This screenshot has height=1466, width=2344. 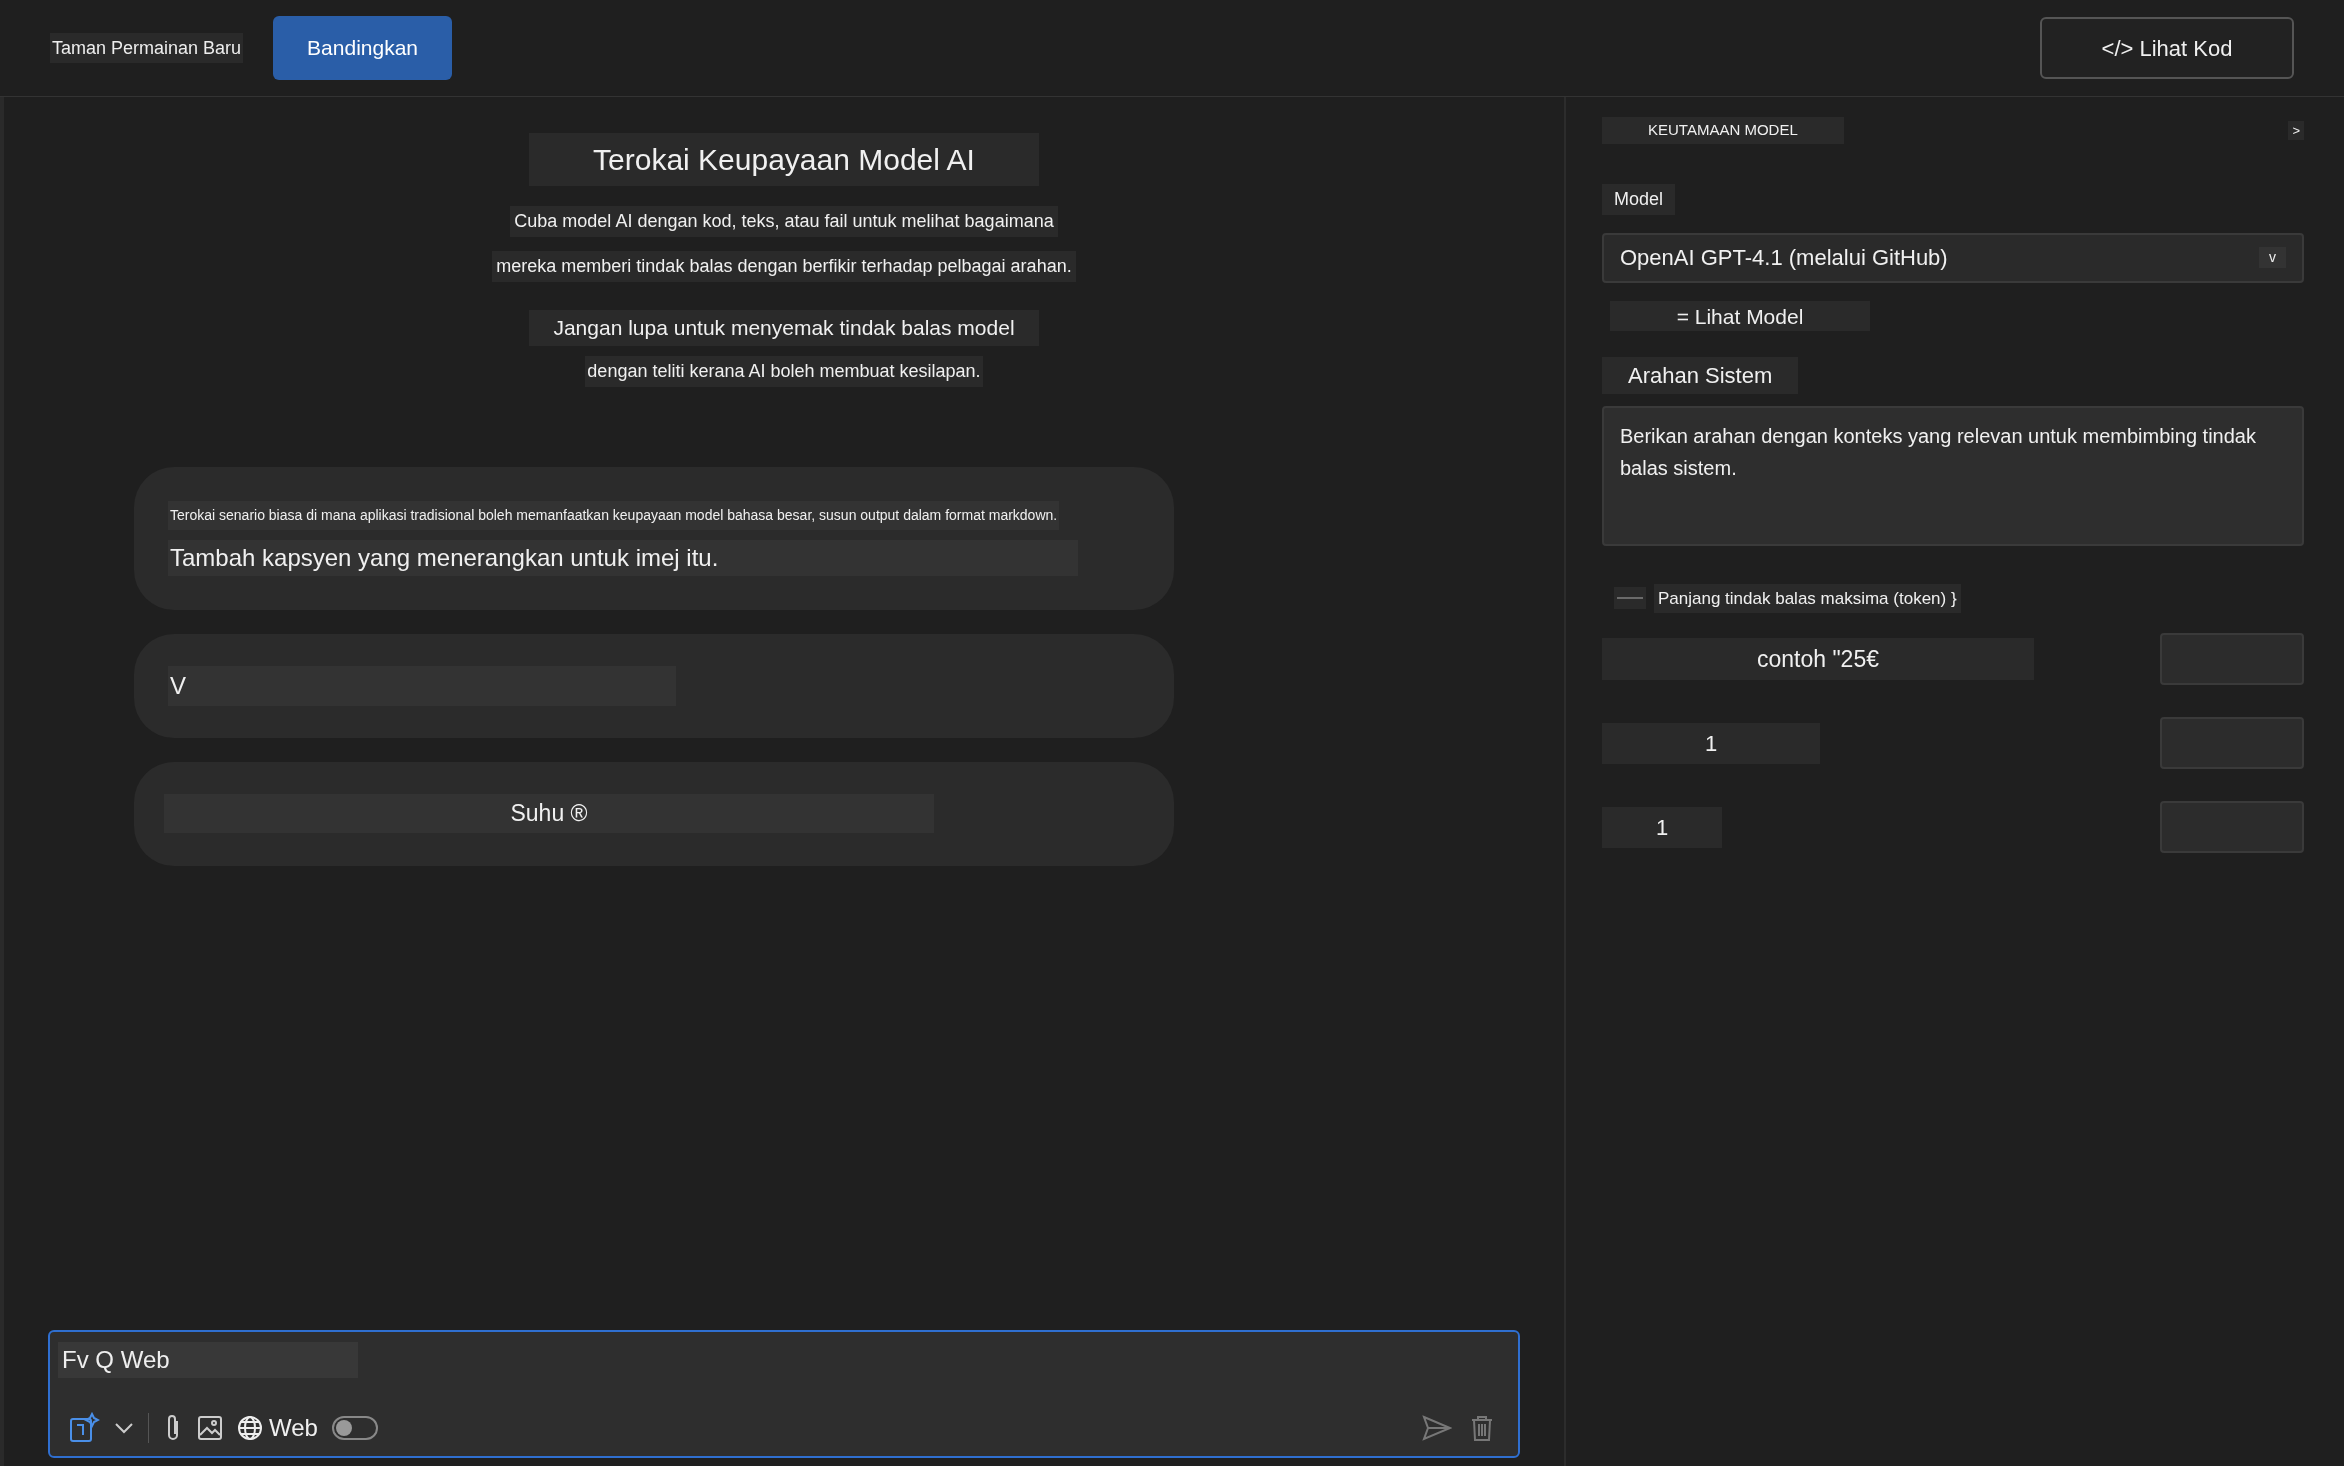 What do you see at coordinates (784, 328) in the screenshot?
I see `warning-text: Jangan lupa untuk menyemak tindak balas model` at bounding box center [784, 328].